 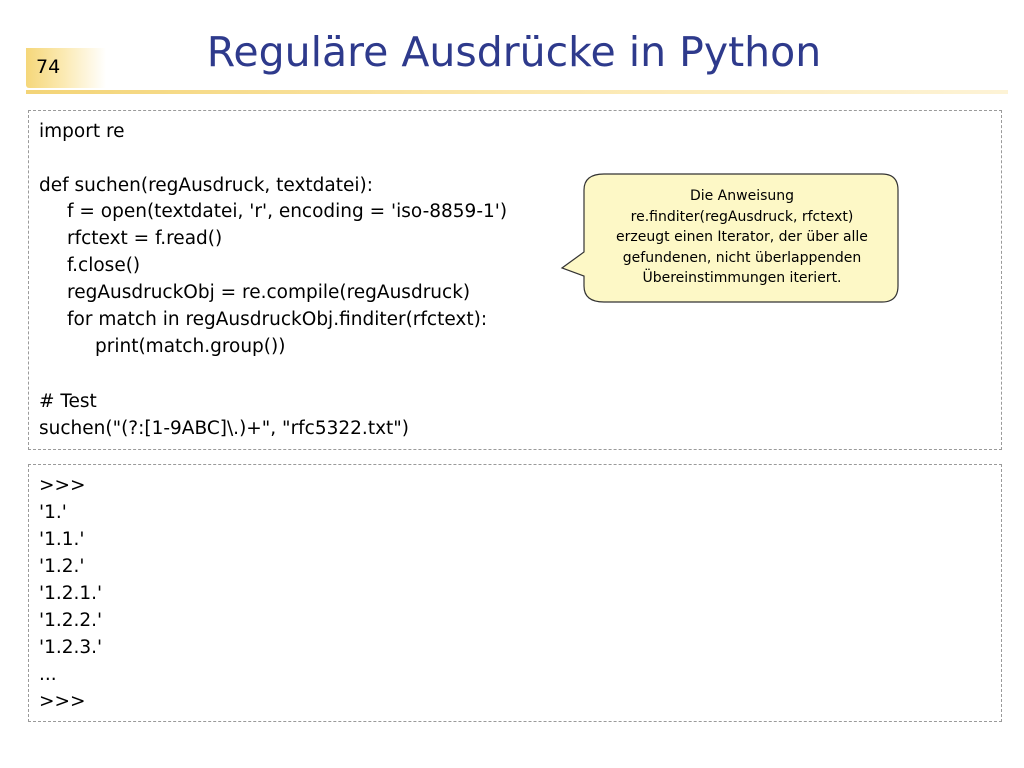 I want to click on callout-line: Die Anweisung, so click(x=742, y=196).